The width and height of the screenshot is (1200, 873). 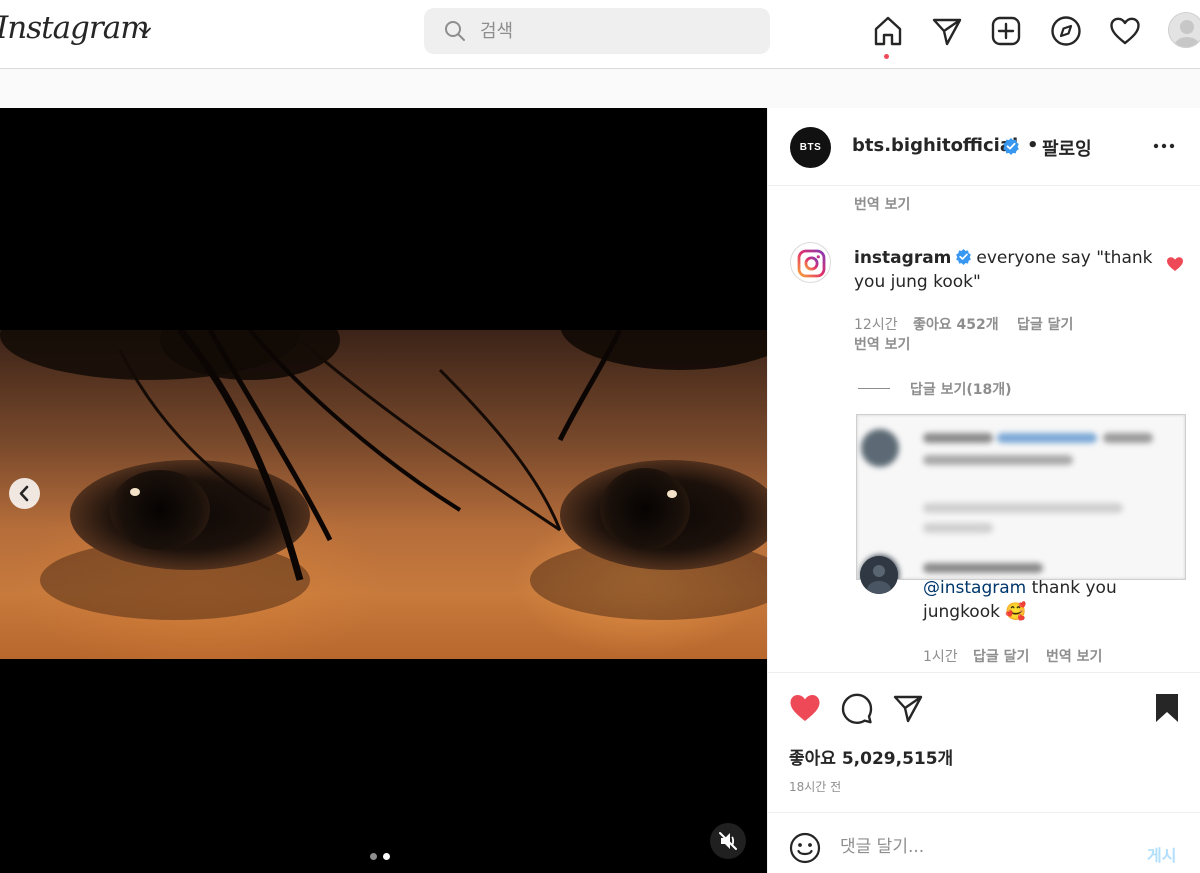 I want to click on more-icon, so click(x=1164, y=146).